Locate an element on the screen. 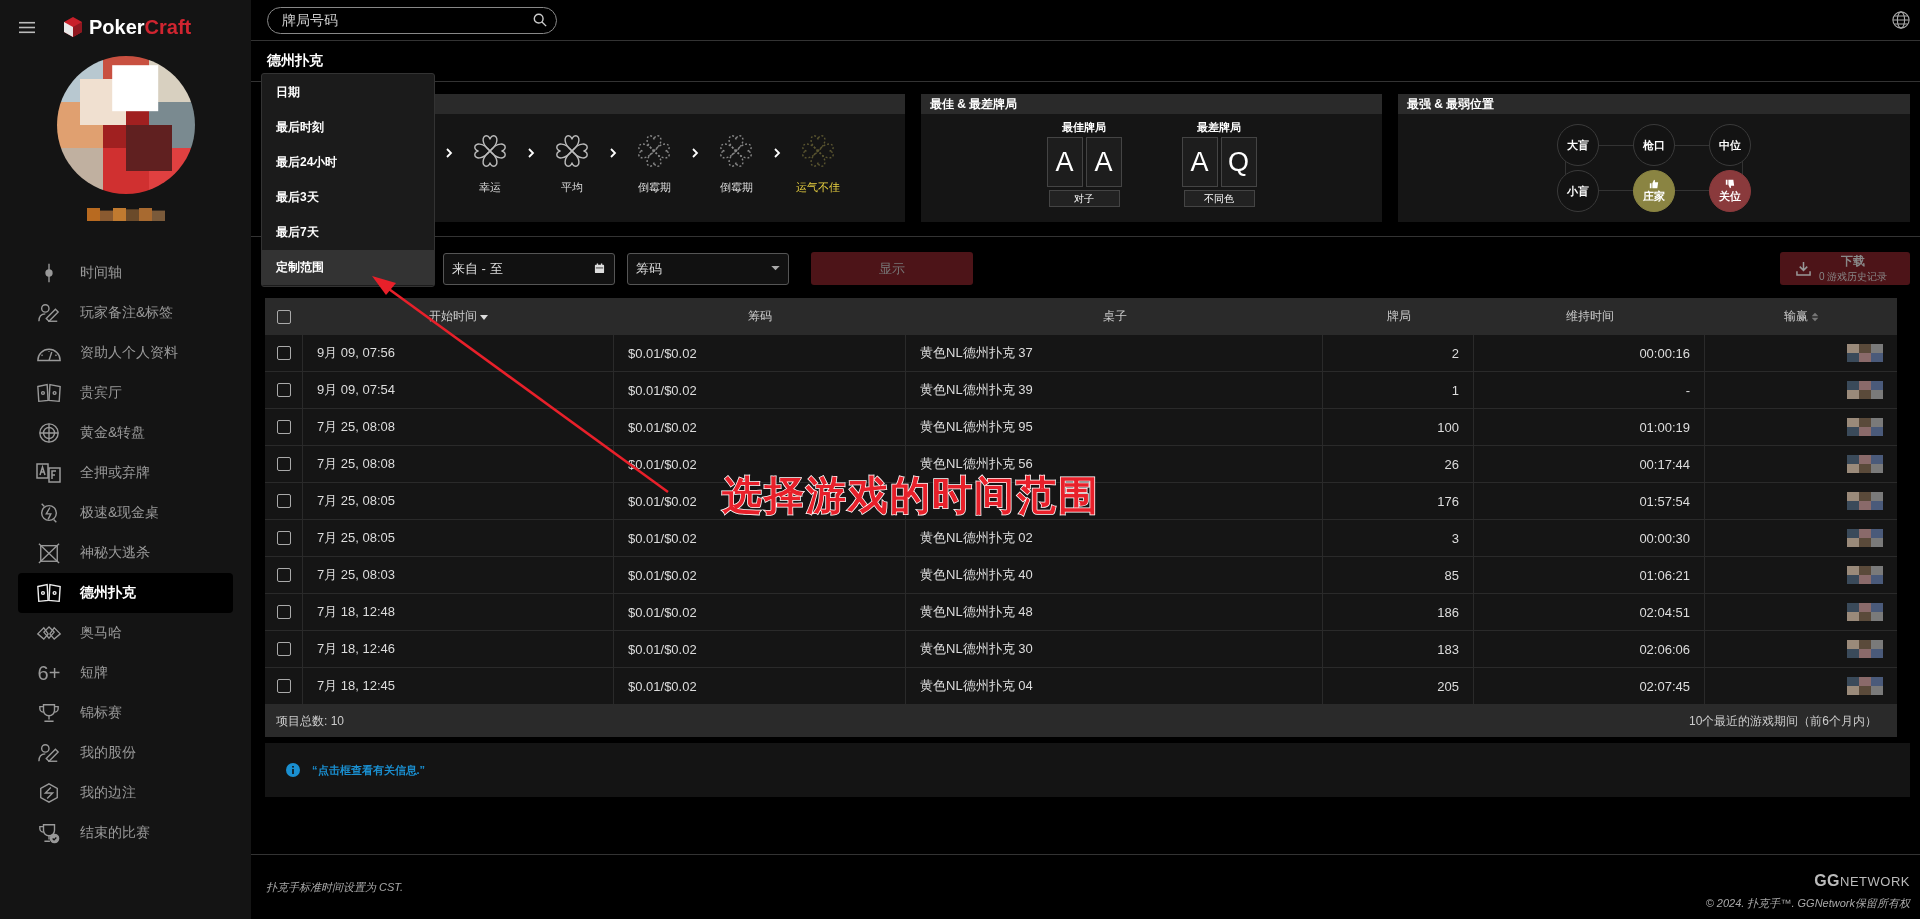 This screenshot has height=919, width=1920. thumbs-up-icon is located at coordinates (1654, 183).